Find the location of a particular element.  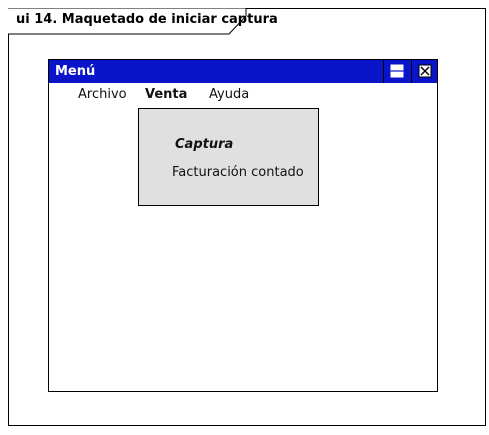

close-button is located at coordinates (424, 71).